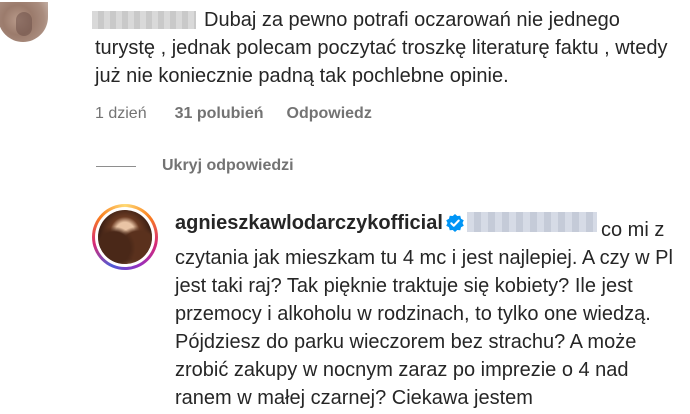  Describe the element at coordinates (219, 114) in the screenshot. I see `comment-likes-count: 31 polubień` at that location.